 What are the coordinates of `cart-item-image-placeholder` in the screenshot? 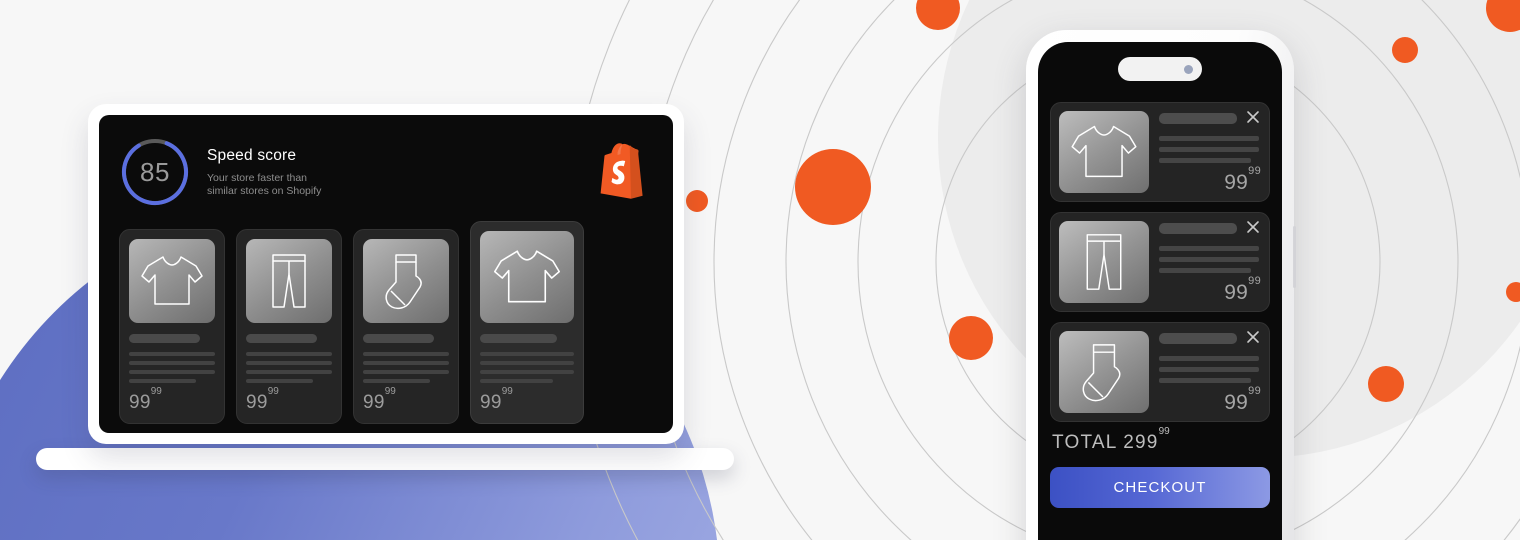 It's located at (1104, 372).